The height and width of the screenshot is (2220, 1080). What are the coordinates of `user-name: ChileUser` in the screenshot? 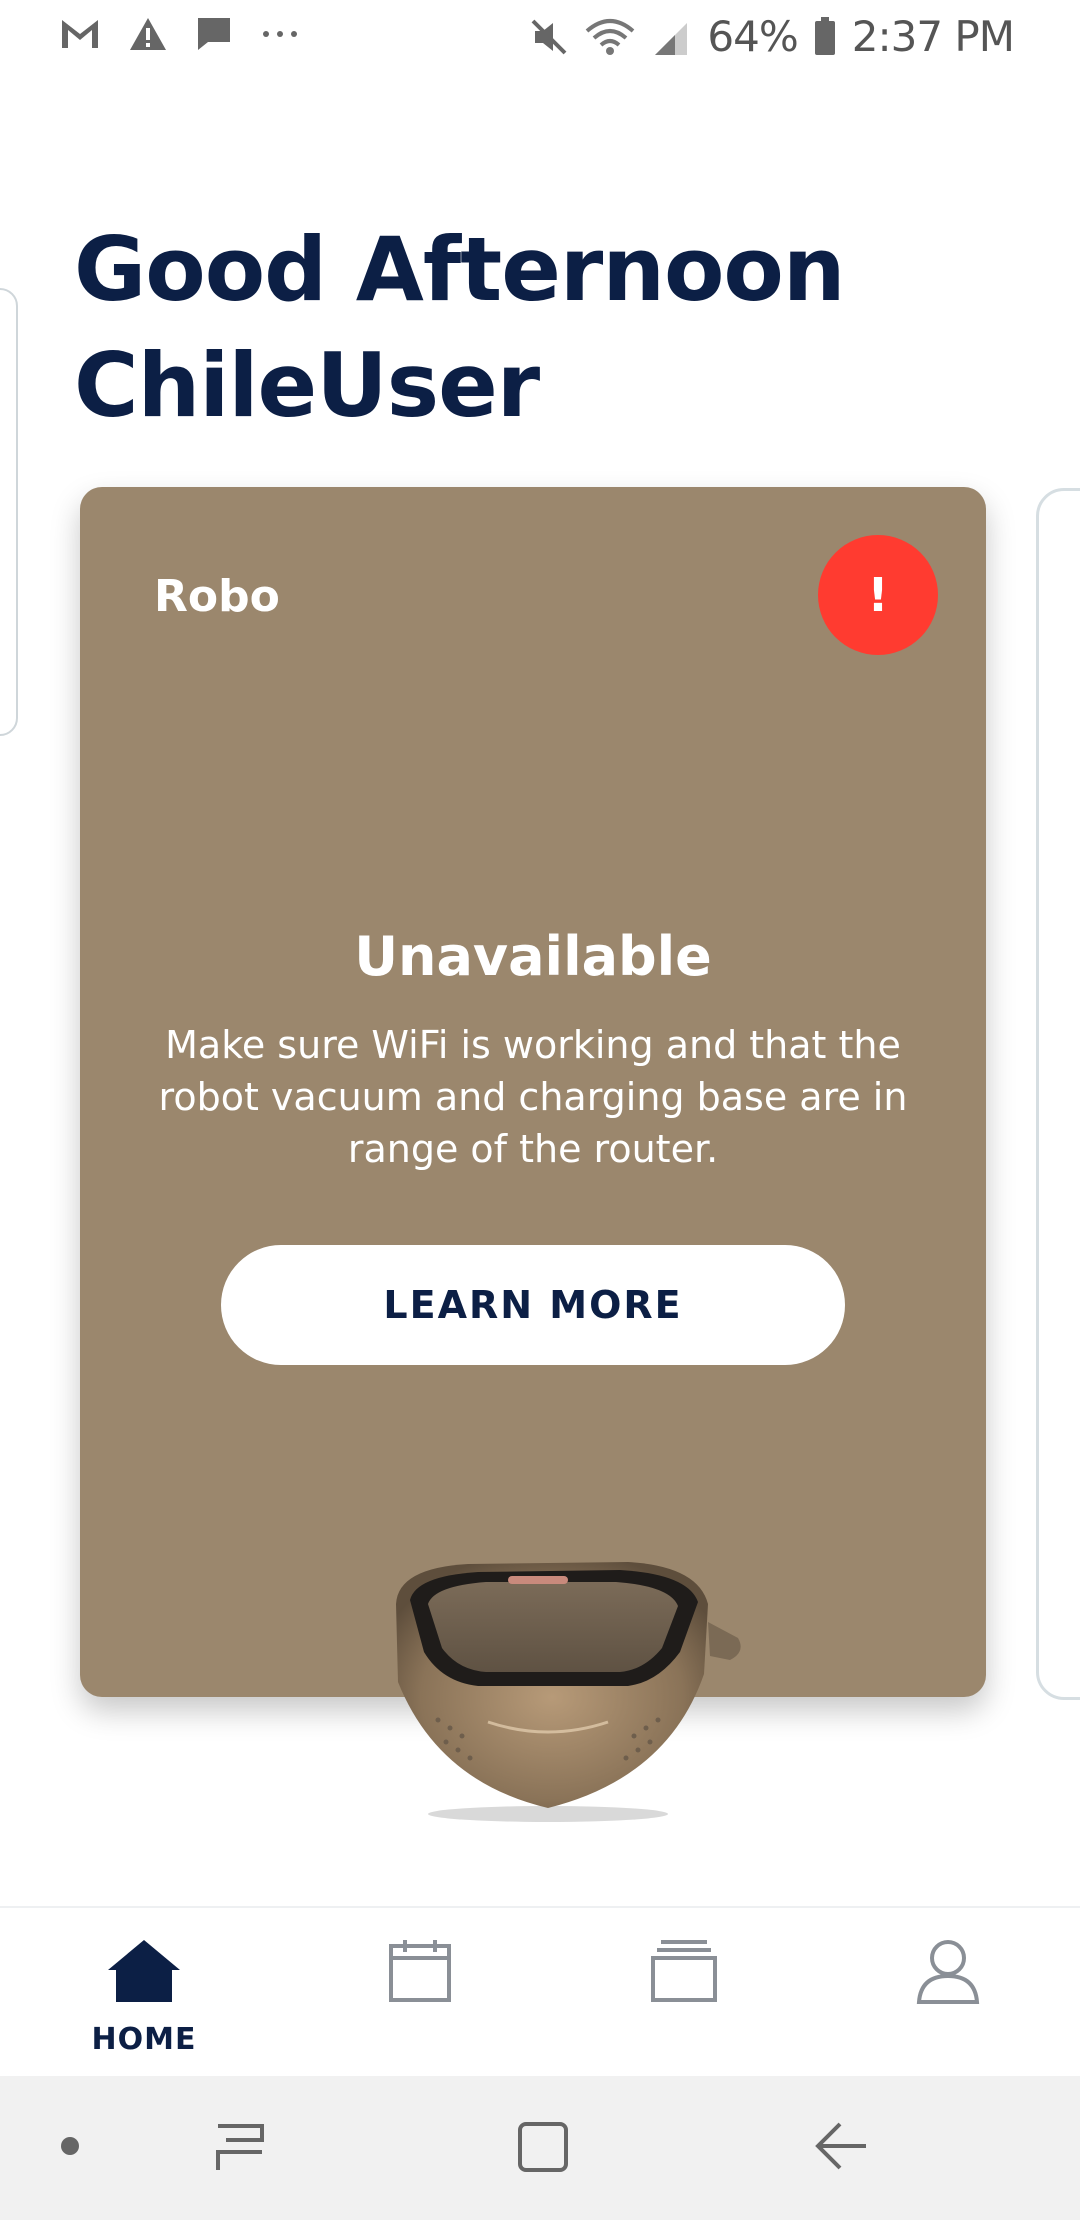 It's located at (307, 385).